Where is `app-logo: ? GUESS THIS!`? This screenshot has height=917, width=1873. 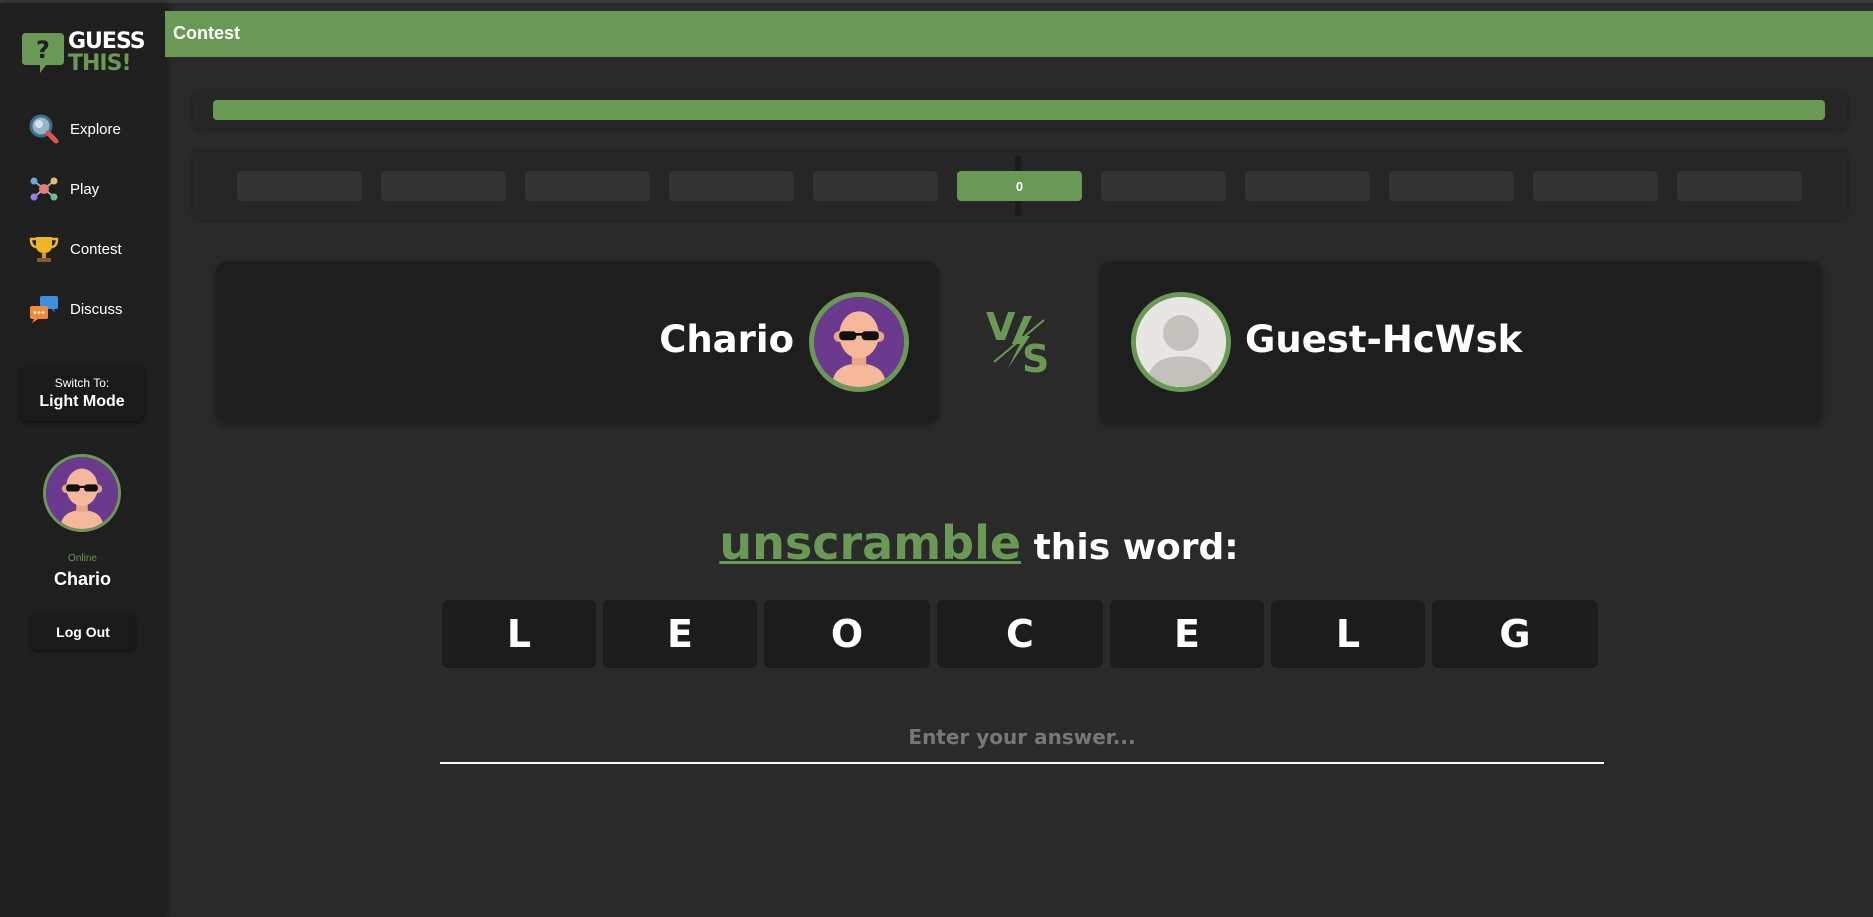 app-logo: ? GUESS THIS! is located at coordinates (83, 56).